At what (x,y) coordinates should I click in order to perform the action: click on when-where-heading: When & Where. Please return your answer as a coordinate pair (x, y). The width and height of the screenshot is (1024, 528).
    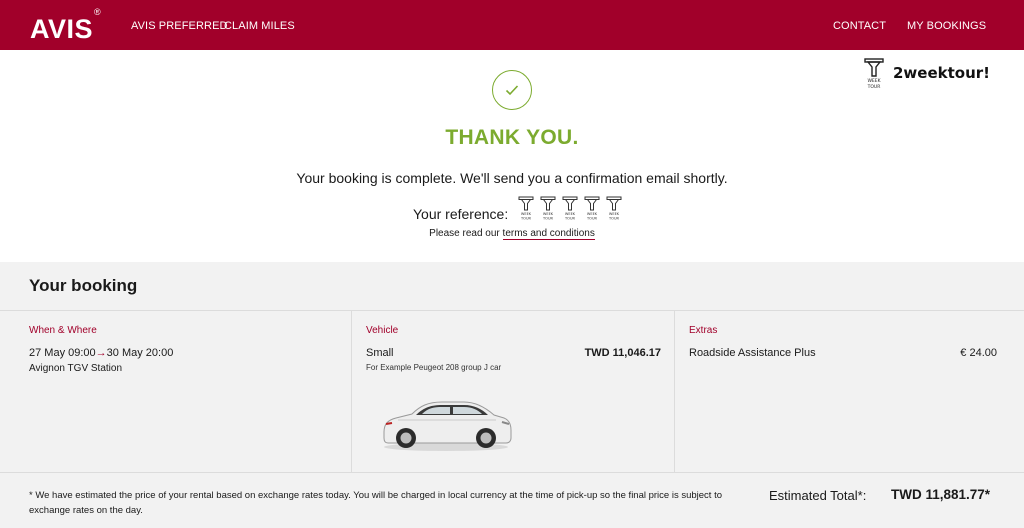
    Looking at the image, I should click on (63, 330).